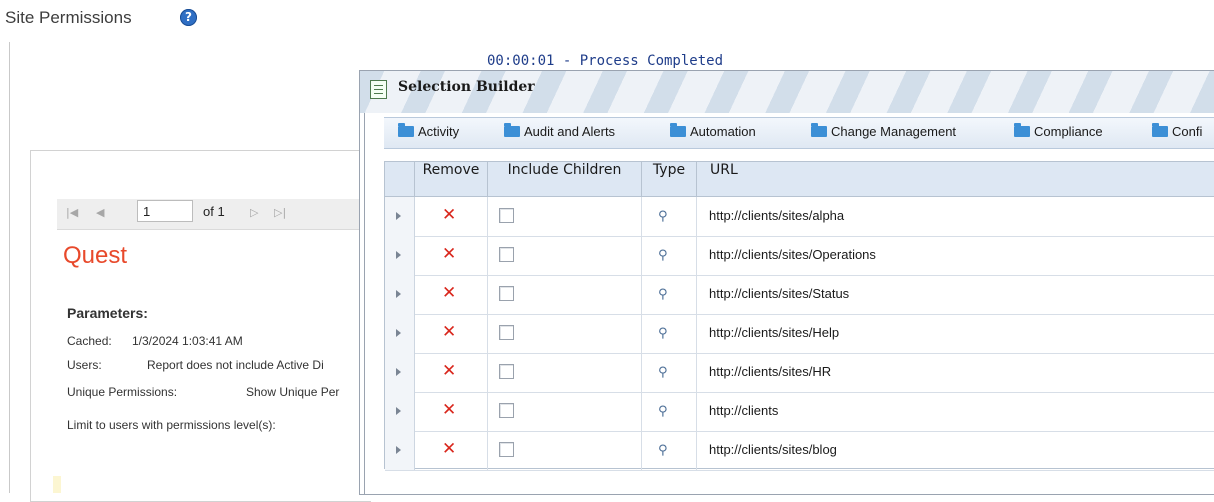  I want to click on table-row: ✕ ⚲ http://clients/sites/Help, so click(799, 334).